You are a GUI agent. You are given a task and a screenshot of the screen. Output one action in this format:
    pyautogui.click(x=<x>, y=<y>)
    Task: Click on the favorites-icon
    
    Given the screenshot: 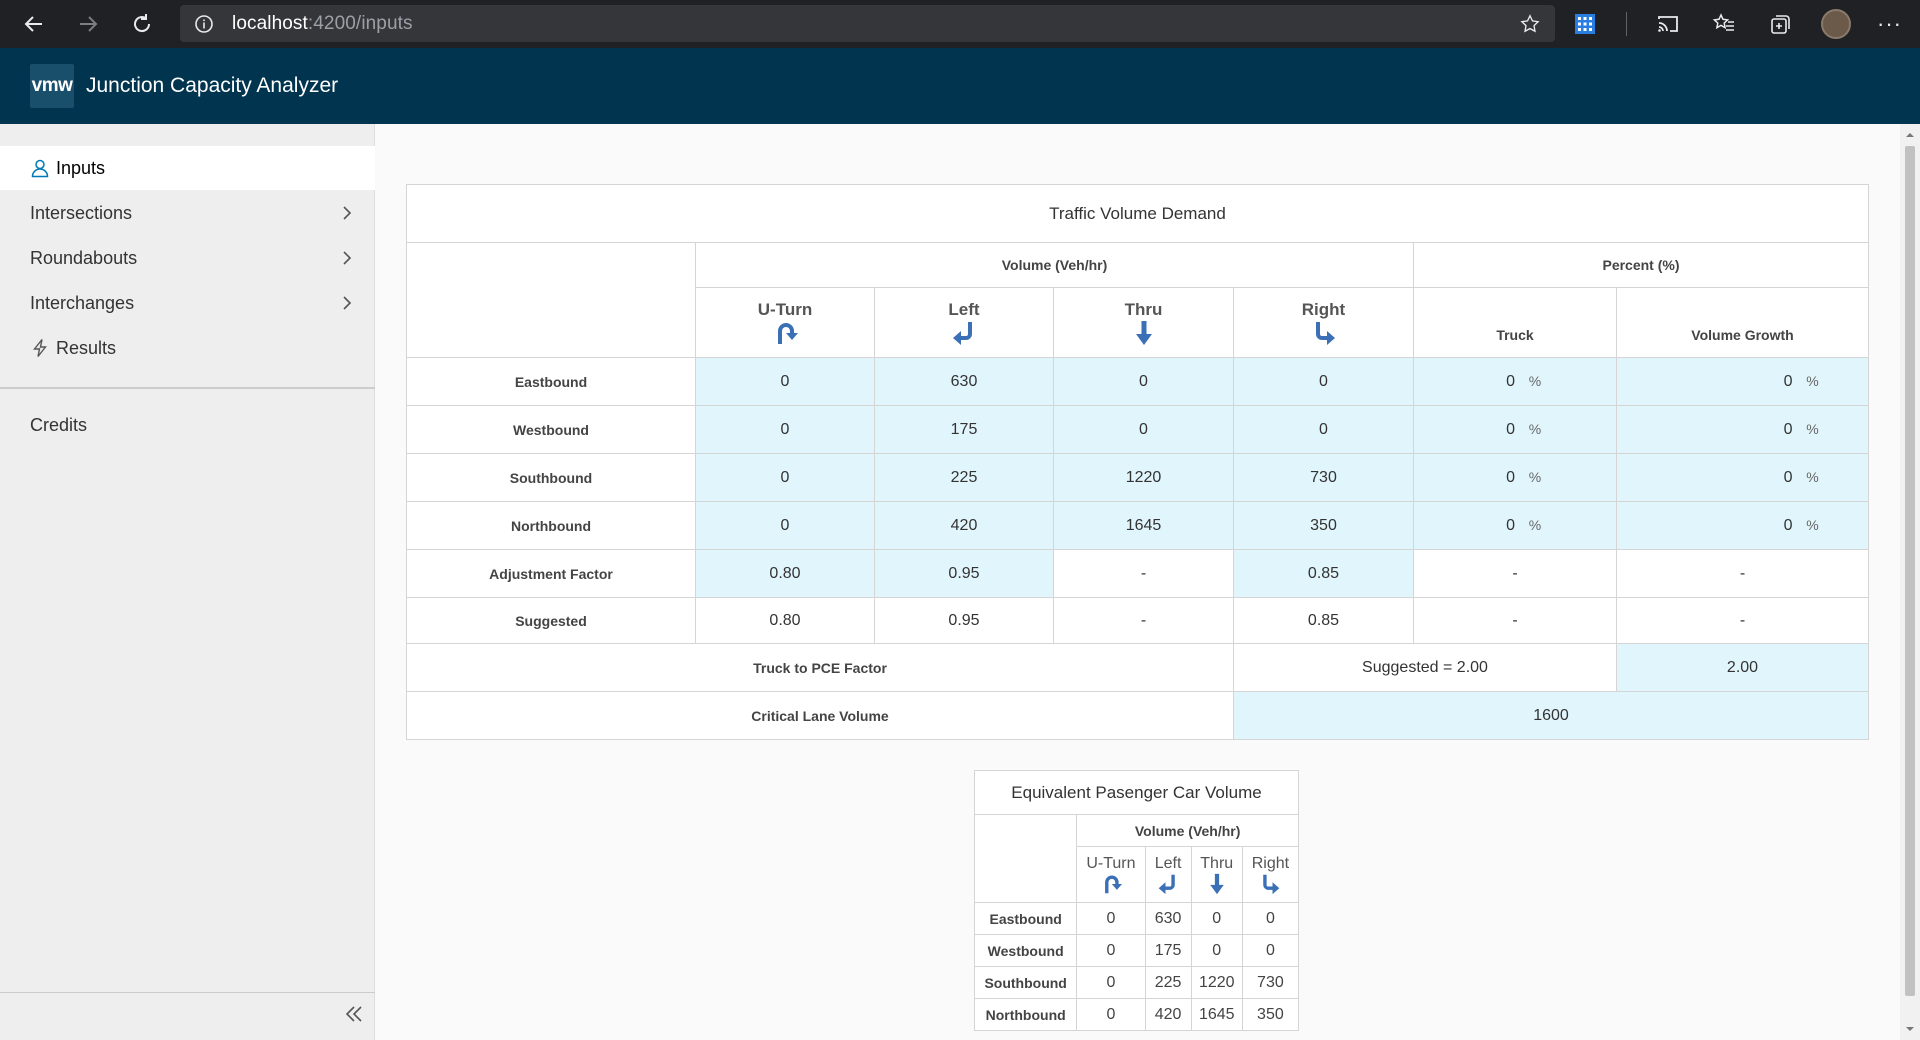 What is the action you would take?
    pyautogui.click(x=1723, y=22)
    